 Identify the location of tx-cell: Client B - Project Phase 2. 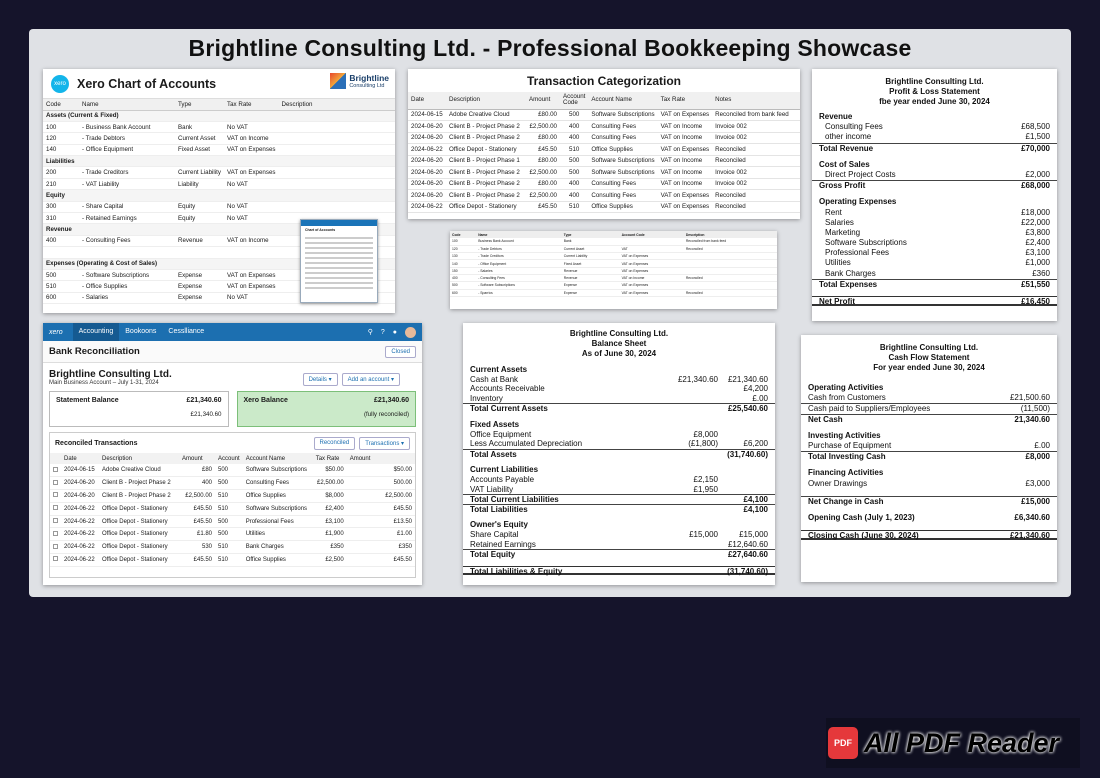
(486, 138).